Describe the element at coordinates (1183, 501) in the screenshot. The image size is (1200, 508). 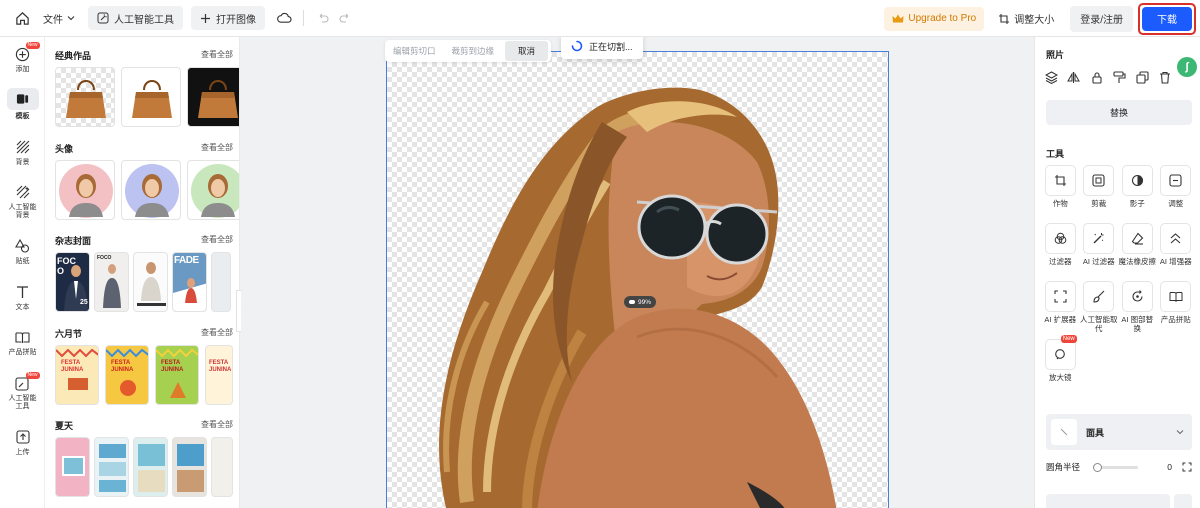
I see `more-panel-button` at that location.